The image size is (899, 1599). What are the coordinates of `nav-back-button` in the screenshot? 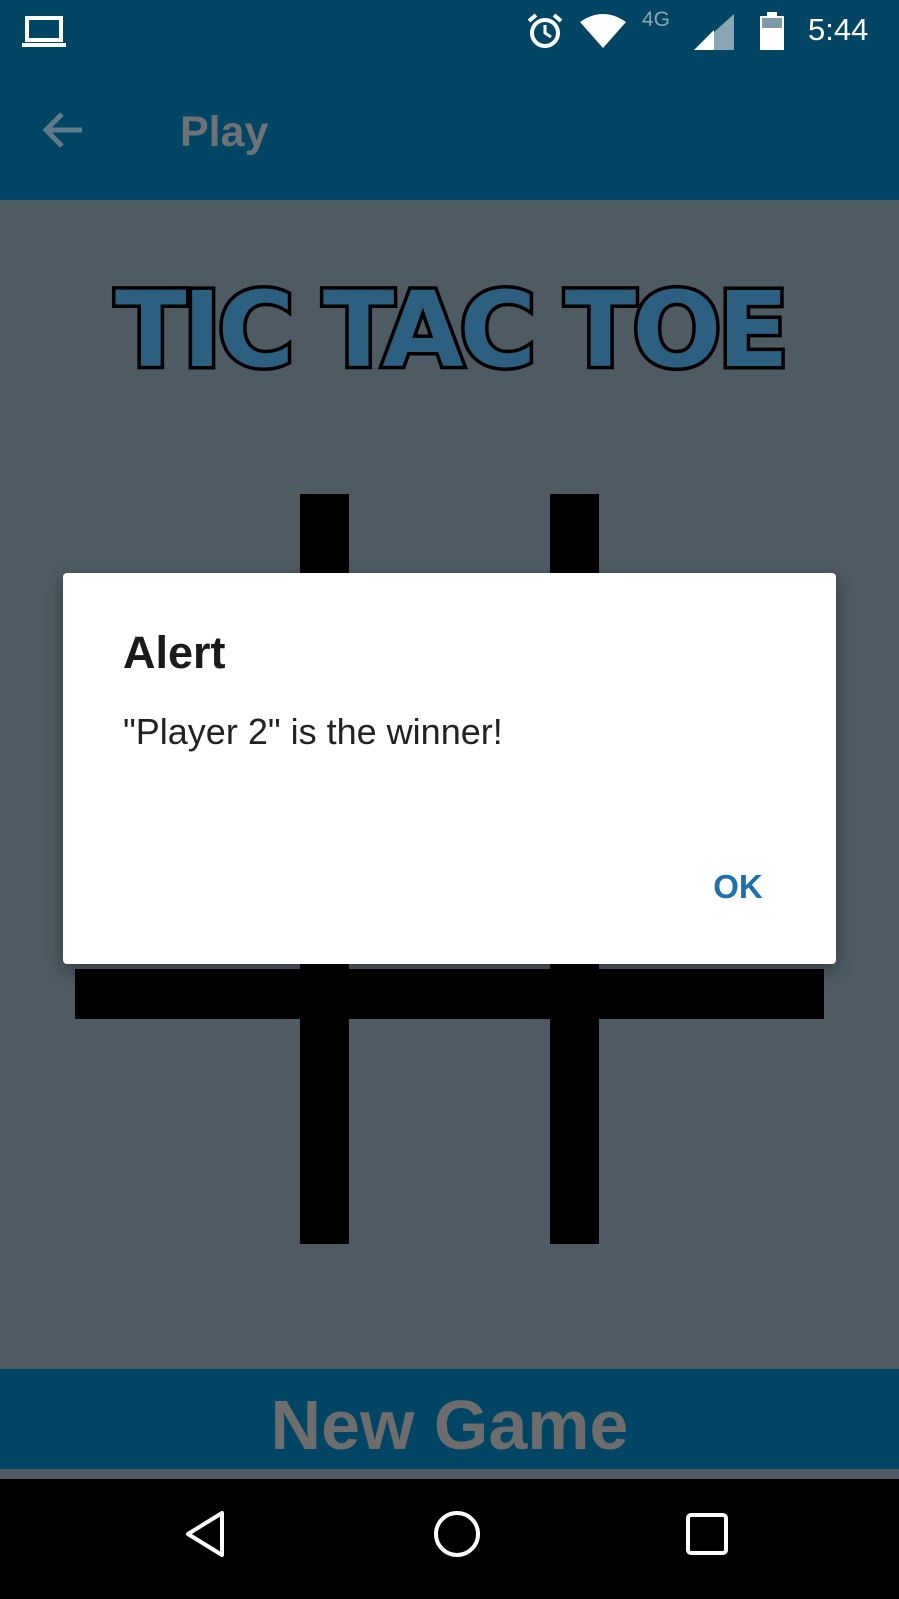 It's located at (205, 1536).